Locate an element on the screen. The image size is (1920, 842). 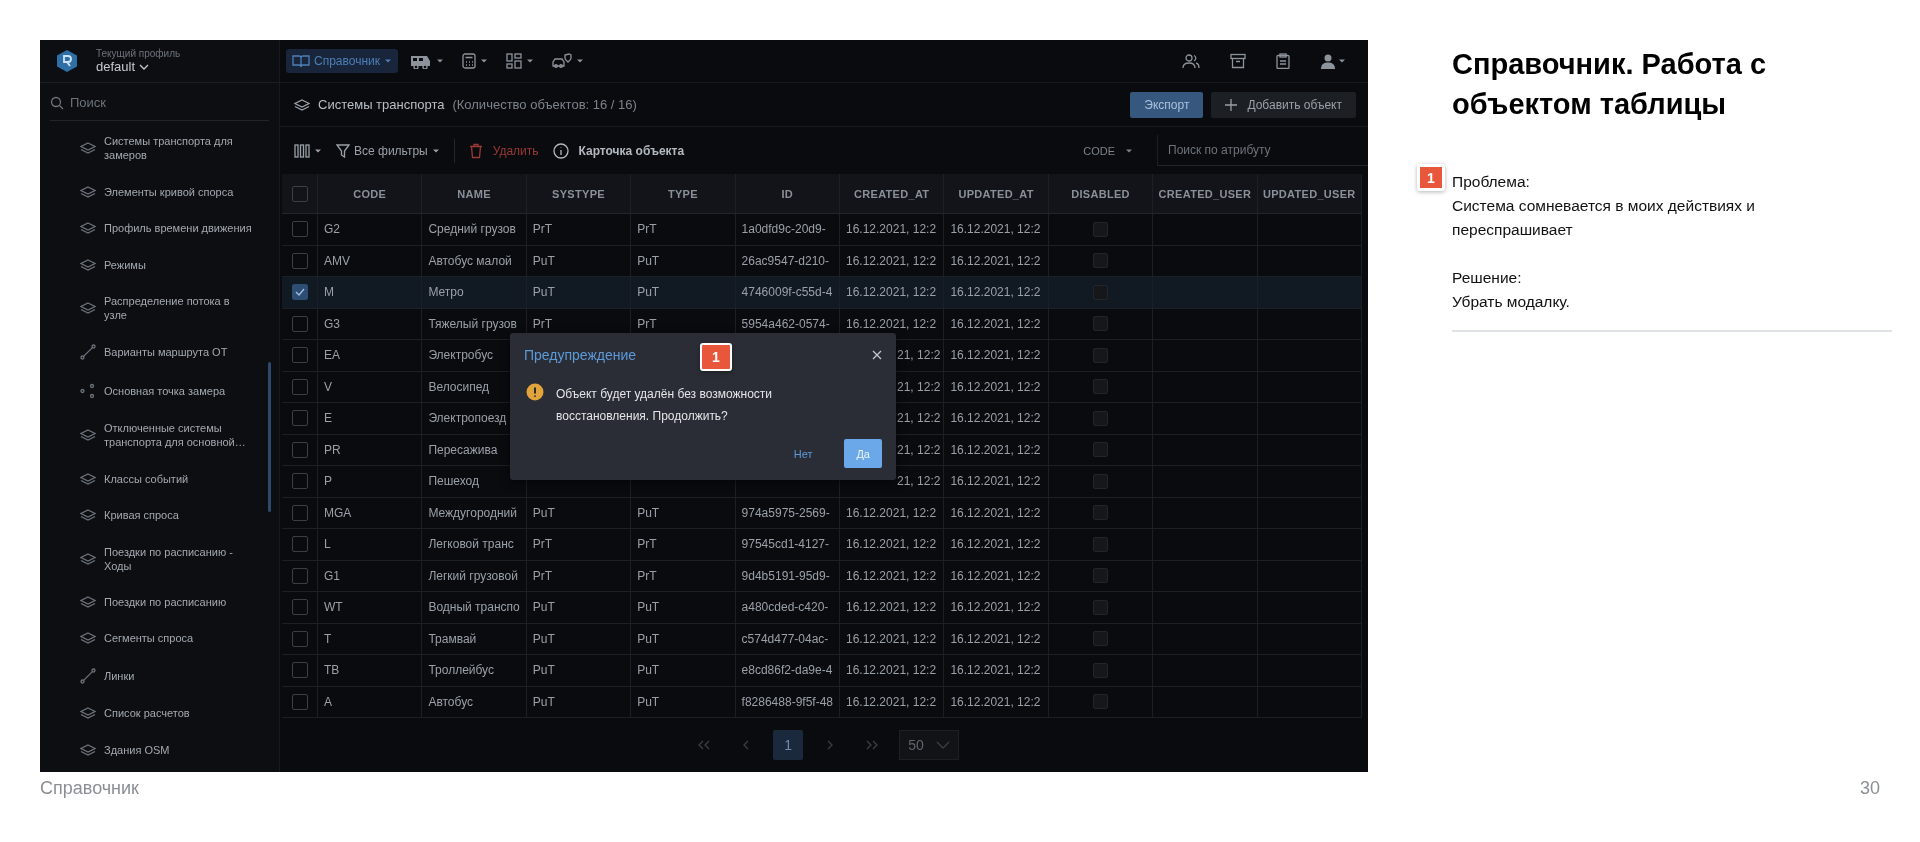
table-cell: G3 is located at coordinates (332, 323).